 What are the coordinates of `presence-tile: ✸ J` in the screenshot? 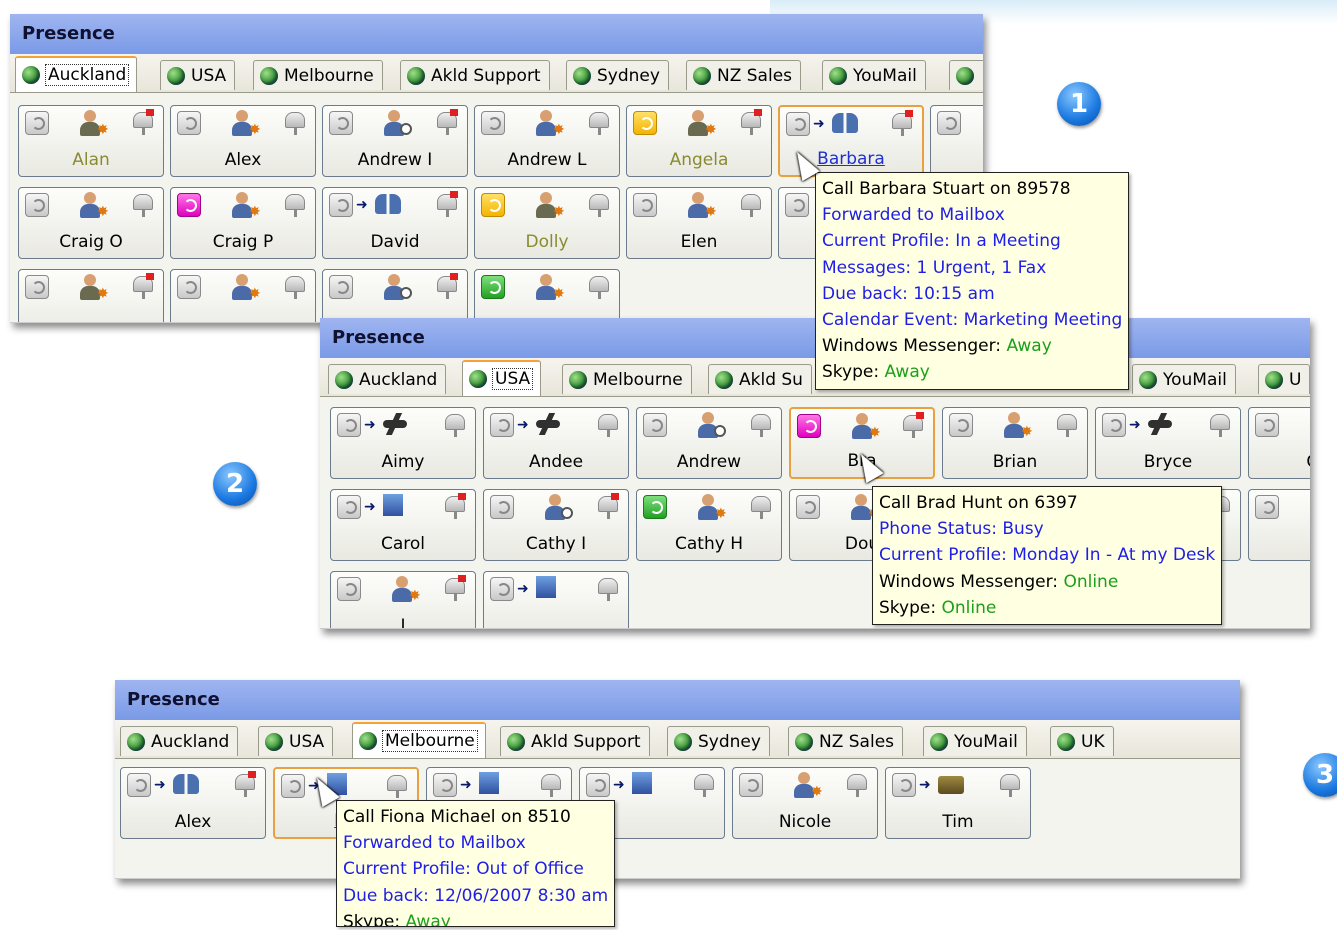 It's located at (403, 599).